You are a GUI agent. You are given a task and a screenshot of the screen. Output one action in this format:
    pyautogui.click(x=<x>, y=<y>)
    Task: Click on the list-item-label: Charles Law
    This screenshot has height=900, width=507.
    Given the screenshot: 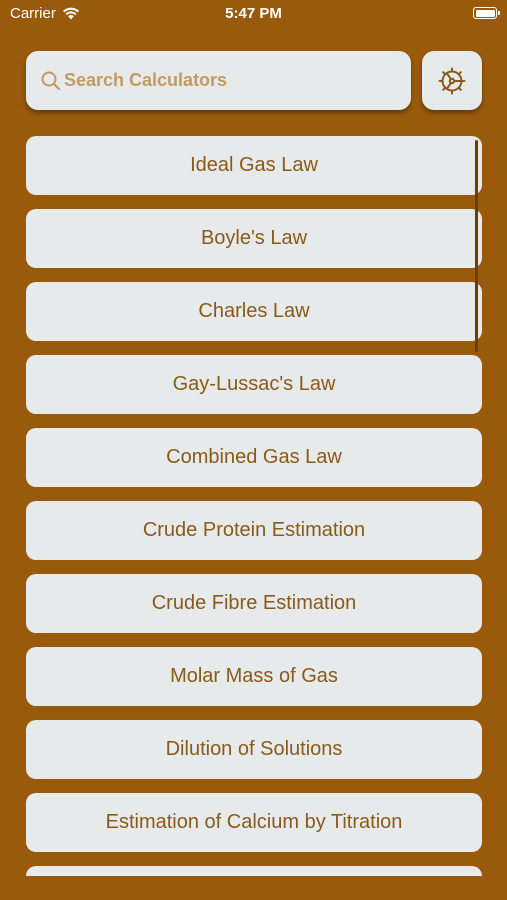 What is the action you would take?
    pyautogui.click(x=254, y=311)
    